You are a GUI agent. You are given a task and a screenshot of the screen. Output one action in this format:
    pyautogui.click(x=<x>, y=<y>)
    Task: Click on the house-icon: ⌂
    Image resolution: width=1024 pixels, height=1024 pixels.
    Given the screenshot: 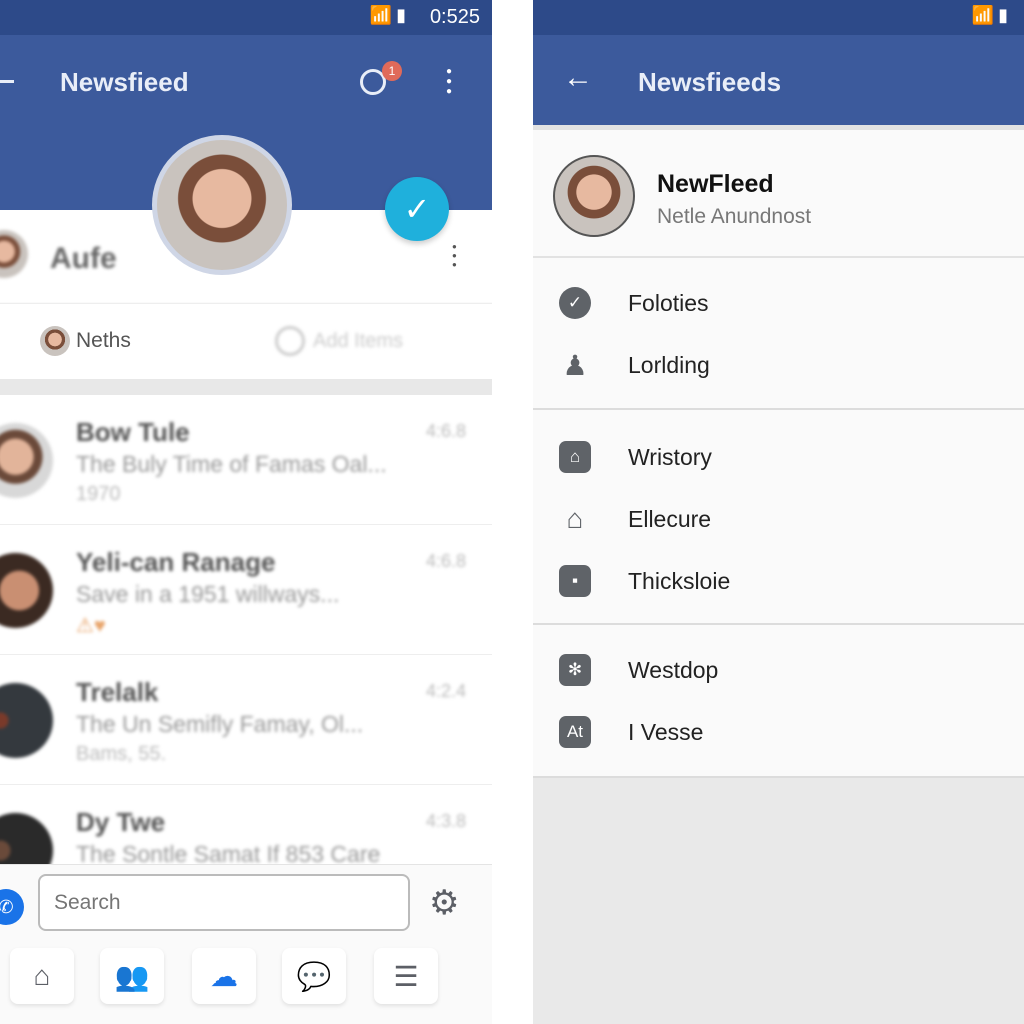 What is the action you would take?
    pyautogui.click(x=575, y=518)
    